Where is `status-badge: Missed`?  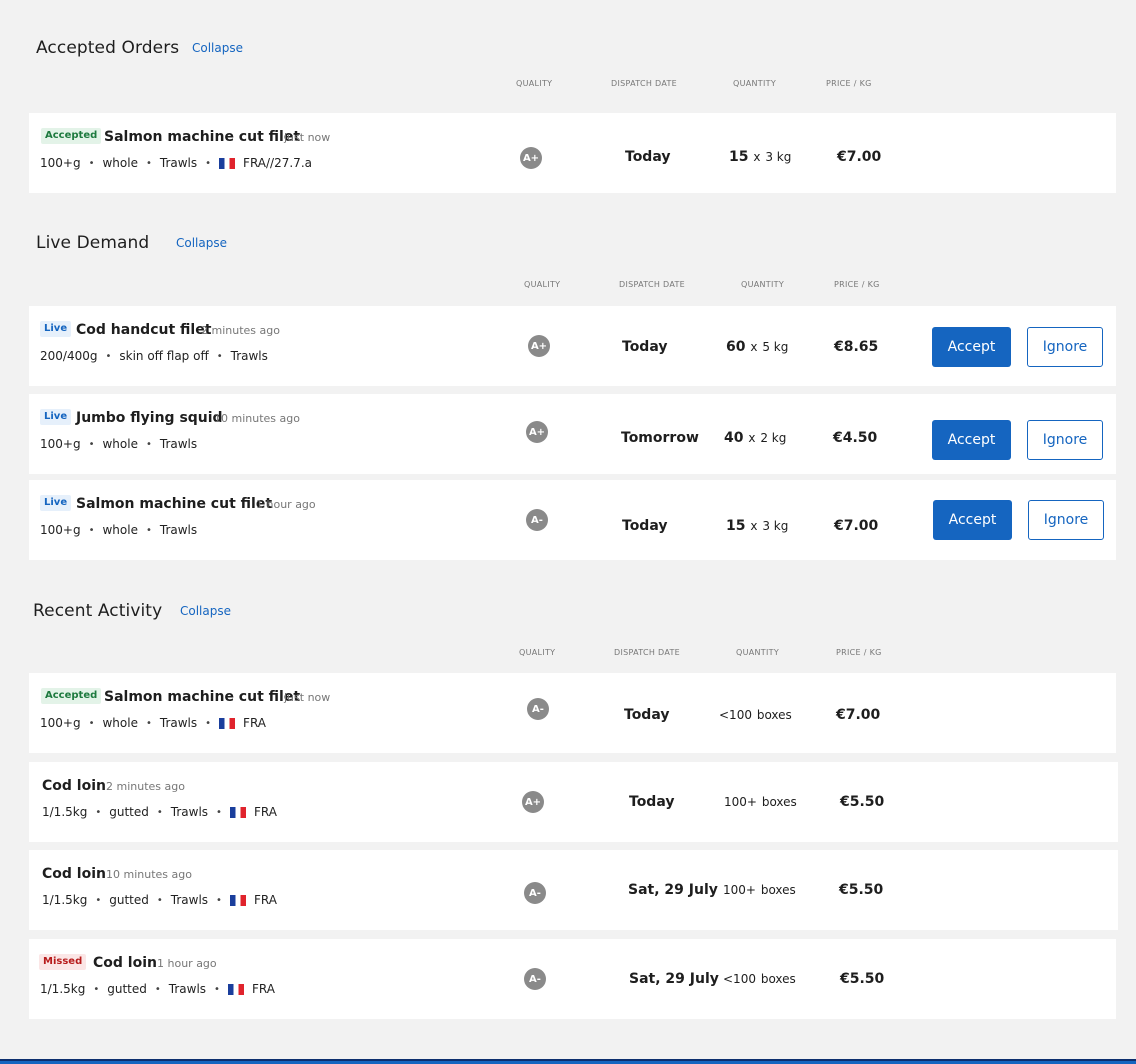 status-badge: Missed is located at coordinates (63, 962).